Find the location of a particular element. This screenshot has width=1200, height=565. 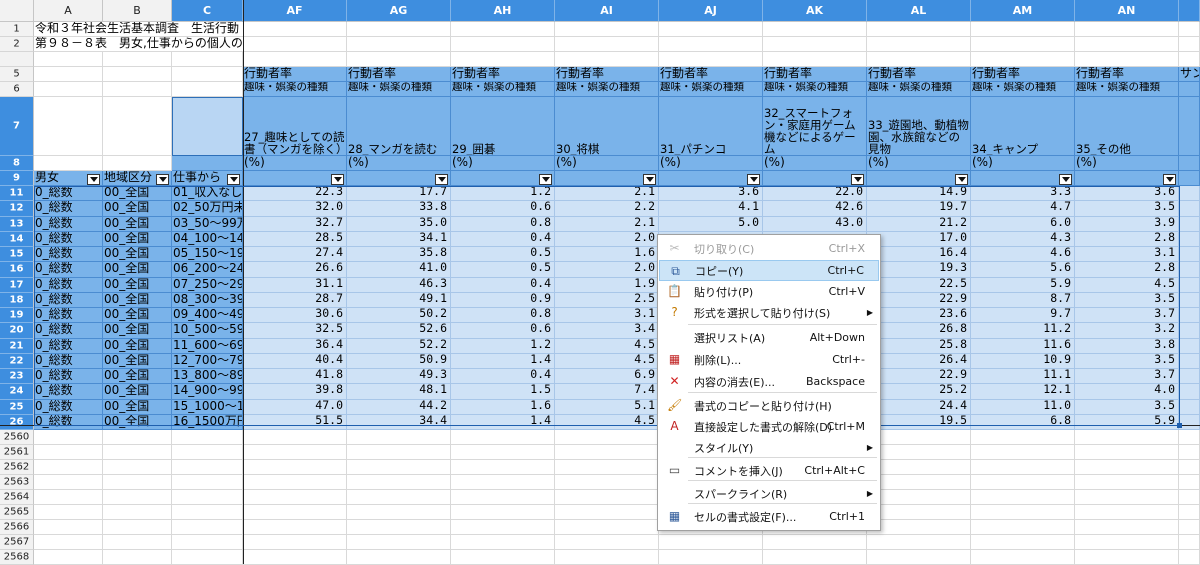

row-header: 2563 is located at coordinates (17, 482).